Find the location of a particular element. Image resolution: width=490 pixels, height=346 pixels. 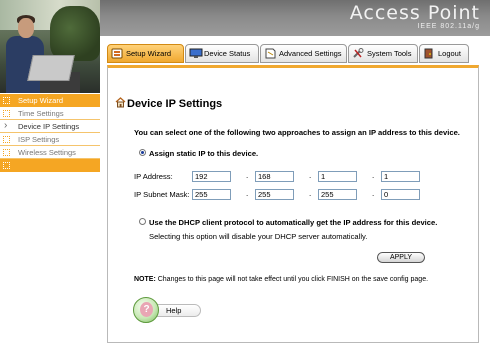

ip-octet-1: 192 is located at coordinates (211, 176).